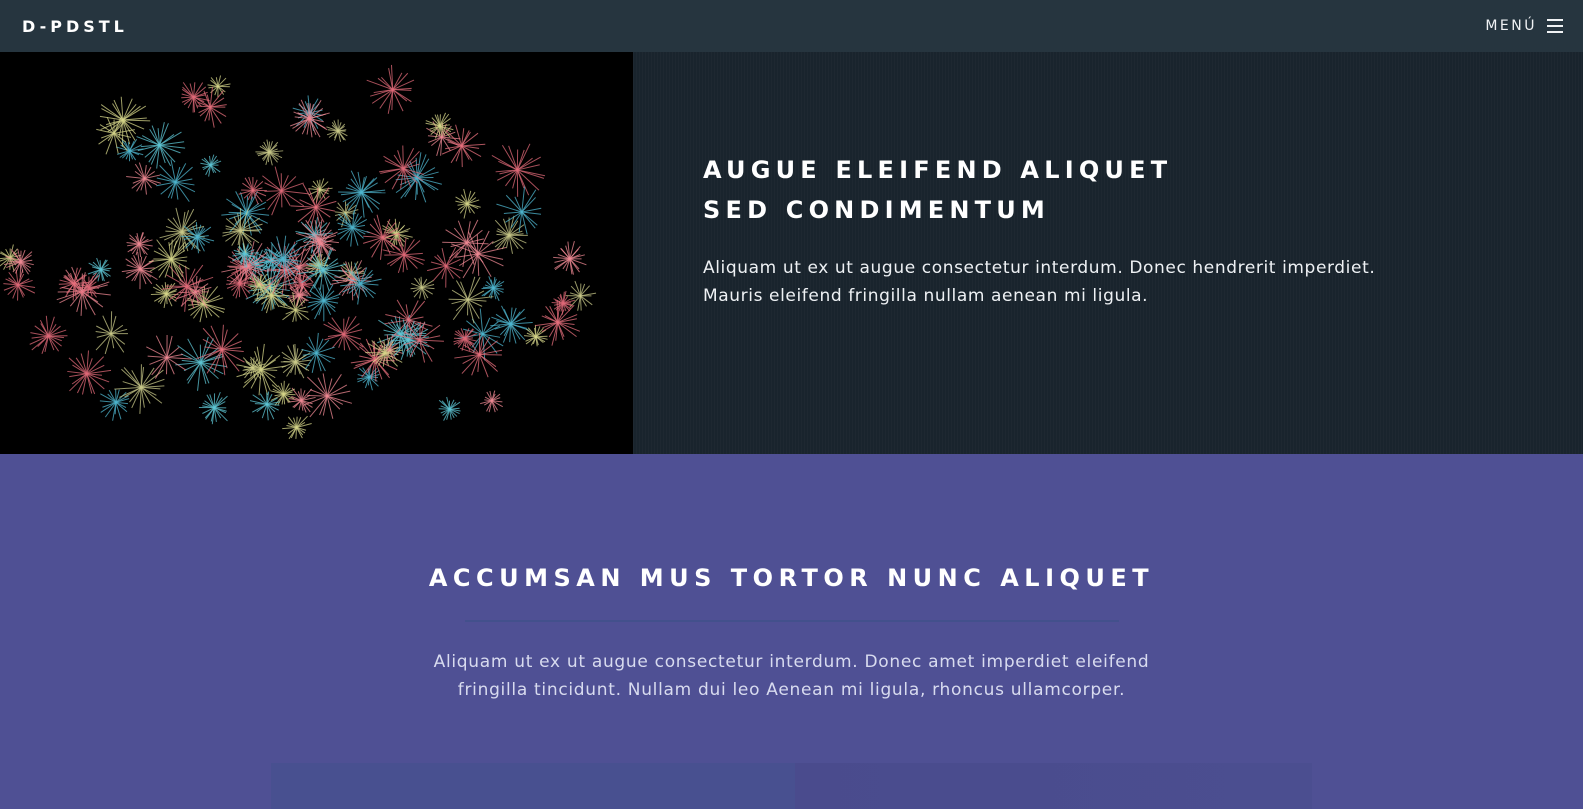  Describe the element at coordinates (75, 26) in the screenshot. I see `brand-logo: D-PDSTL` at that location.